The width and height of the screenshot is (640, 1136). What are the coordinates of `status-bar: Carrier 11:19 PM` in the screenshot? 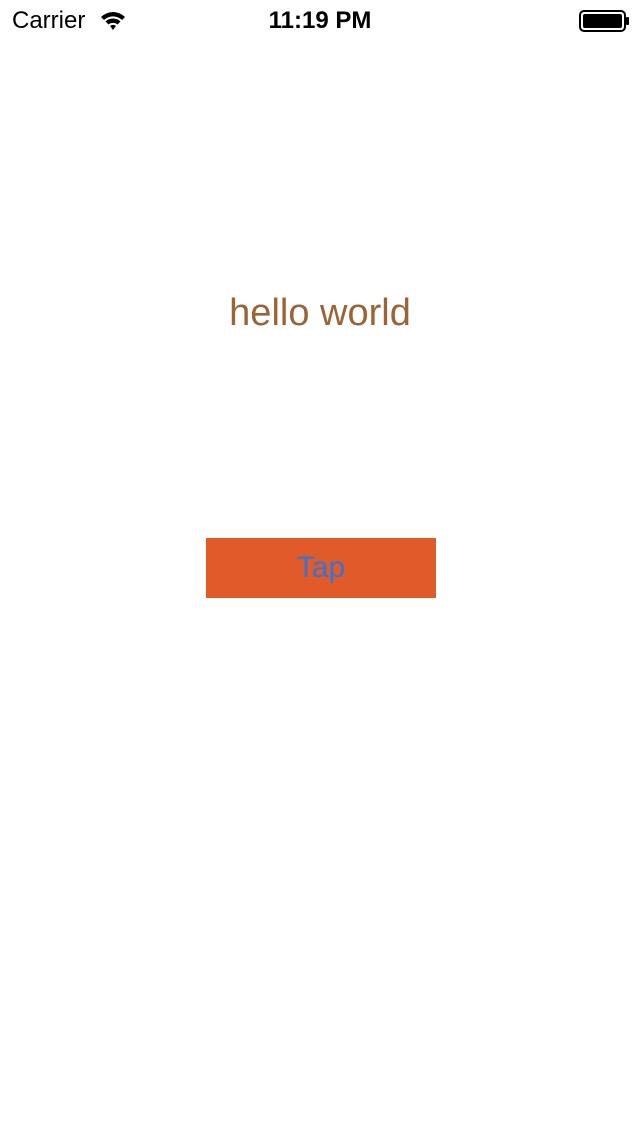 It's located at (320, 20).